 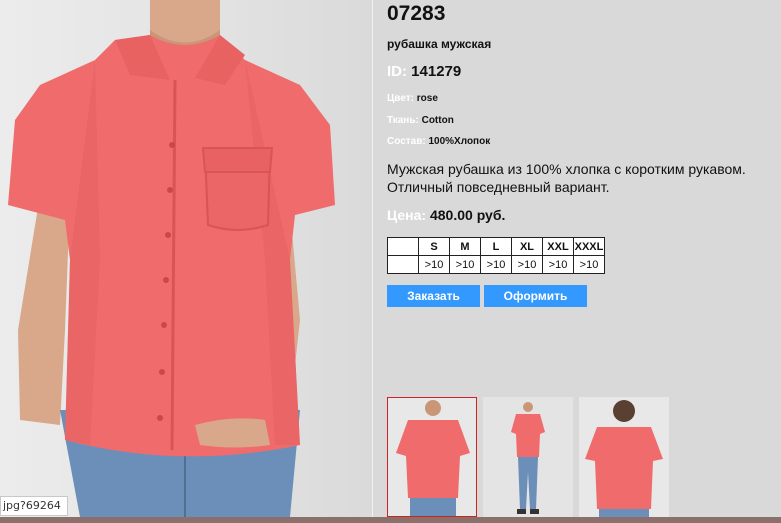 I want to click on attr-composition-value: 100%Хлопок, so click(x=459, y=141).